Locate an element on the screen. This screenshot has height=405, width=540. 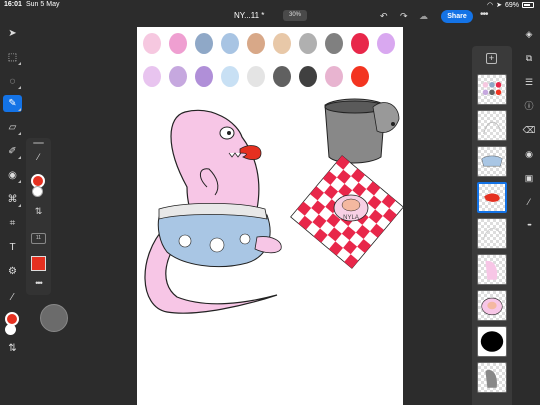
type-tool-icon: T is located at coordinates (12, 247).